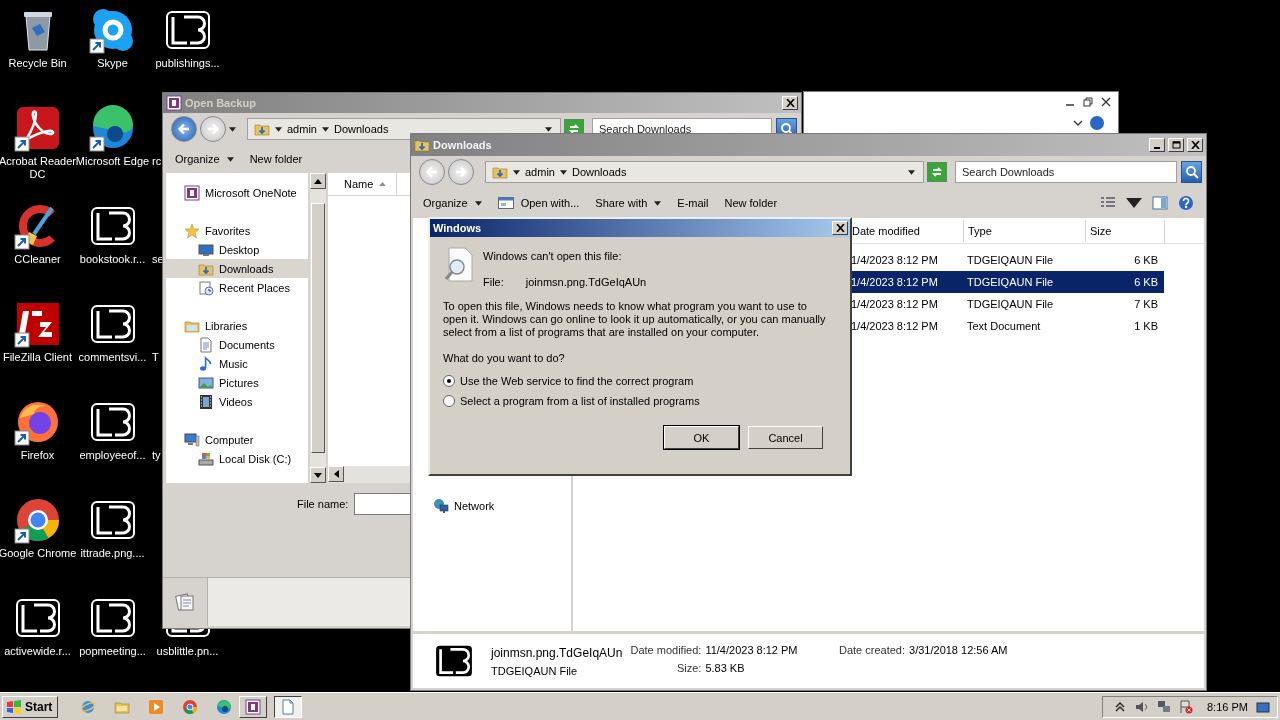  I want to click on nav-item: Favorites, so click(237, 230).